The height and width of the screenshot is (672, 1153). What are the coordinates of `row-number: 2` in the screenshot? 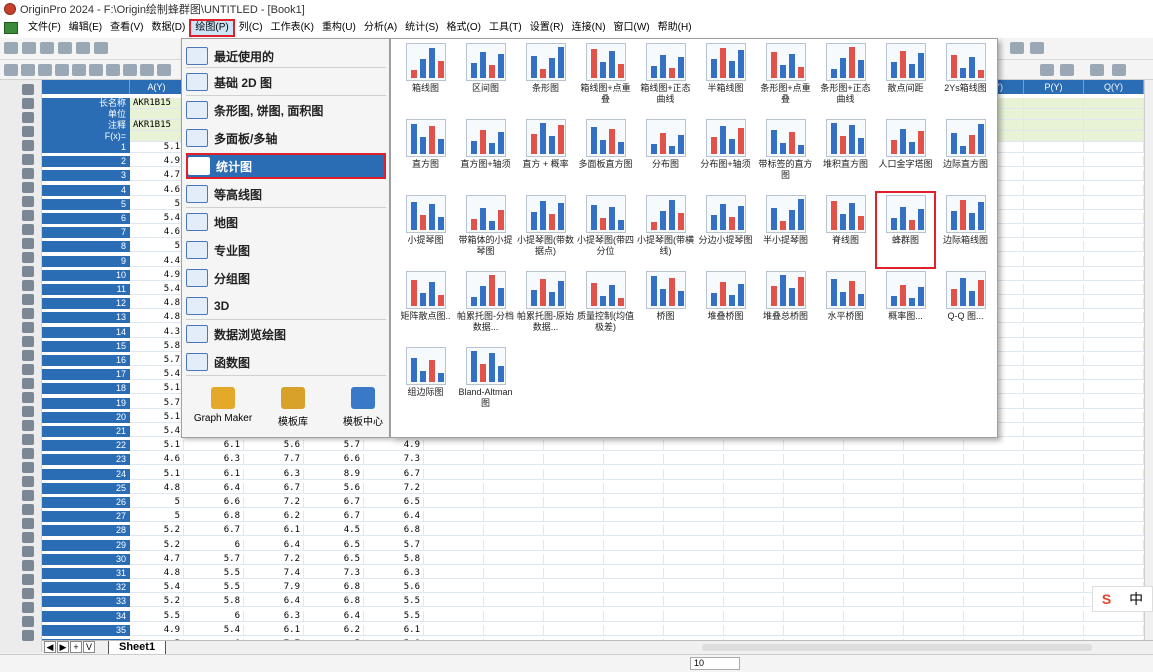 It's located at (86, 162).